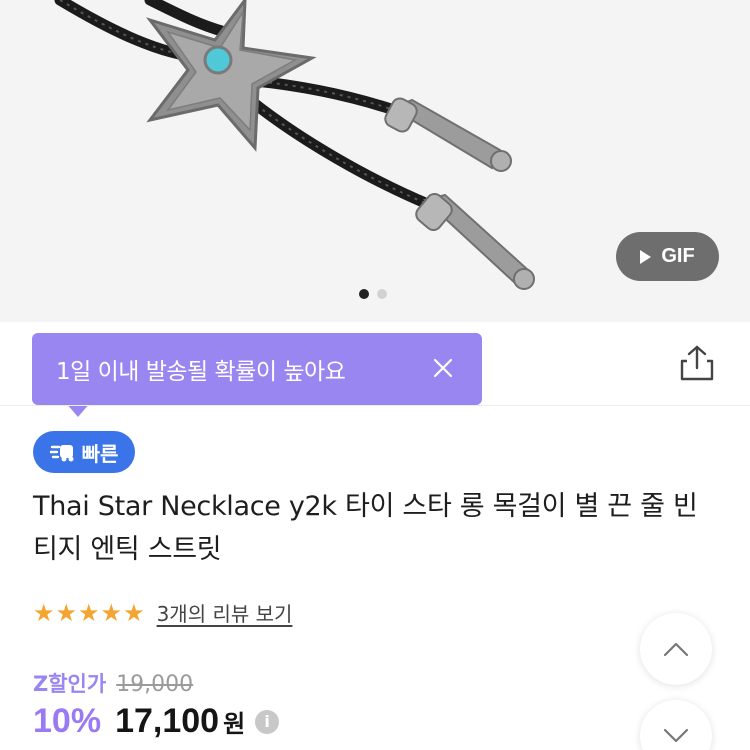 This screenshot has height=750, width=750. What do you see at coordinates (373, 294) in the screenshot?
I see `carousel-indicator` at bounding box center [373, 294].